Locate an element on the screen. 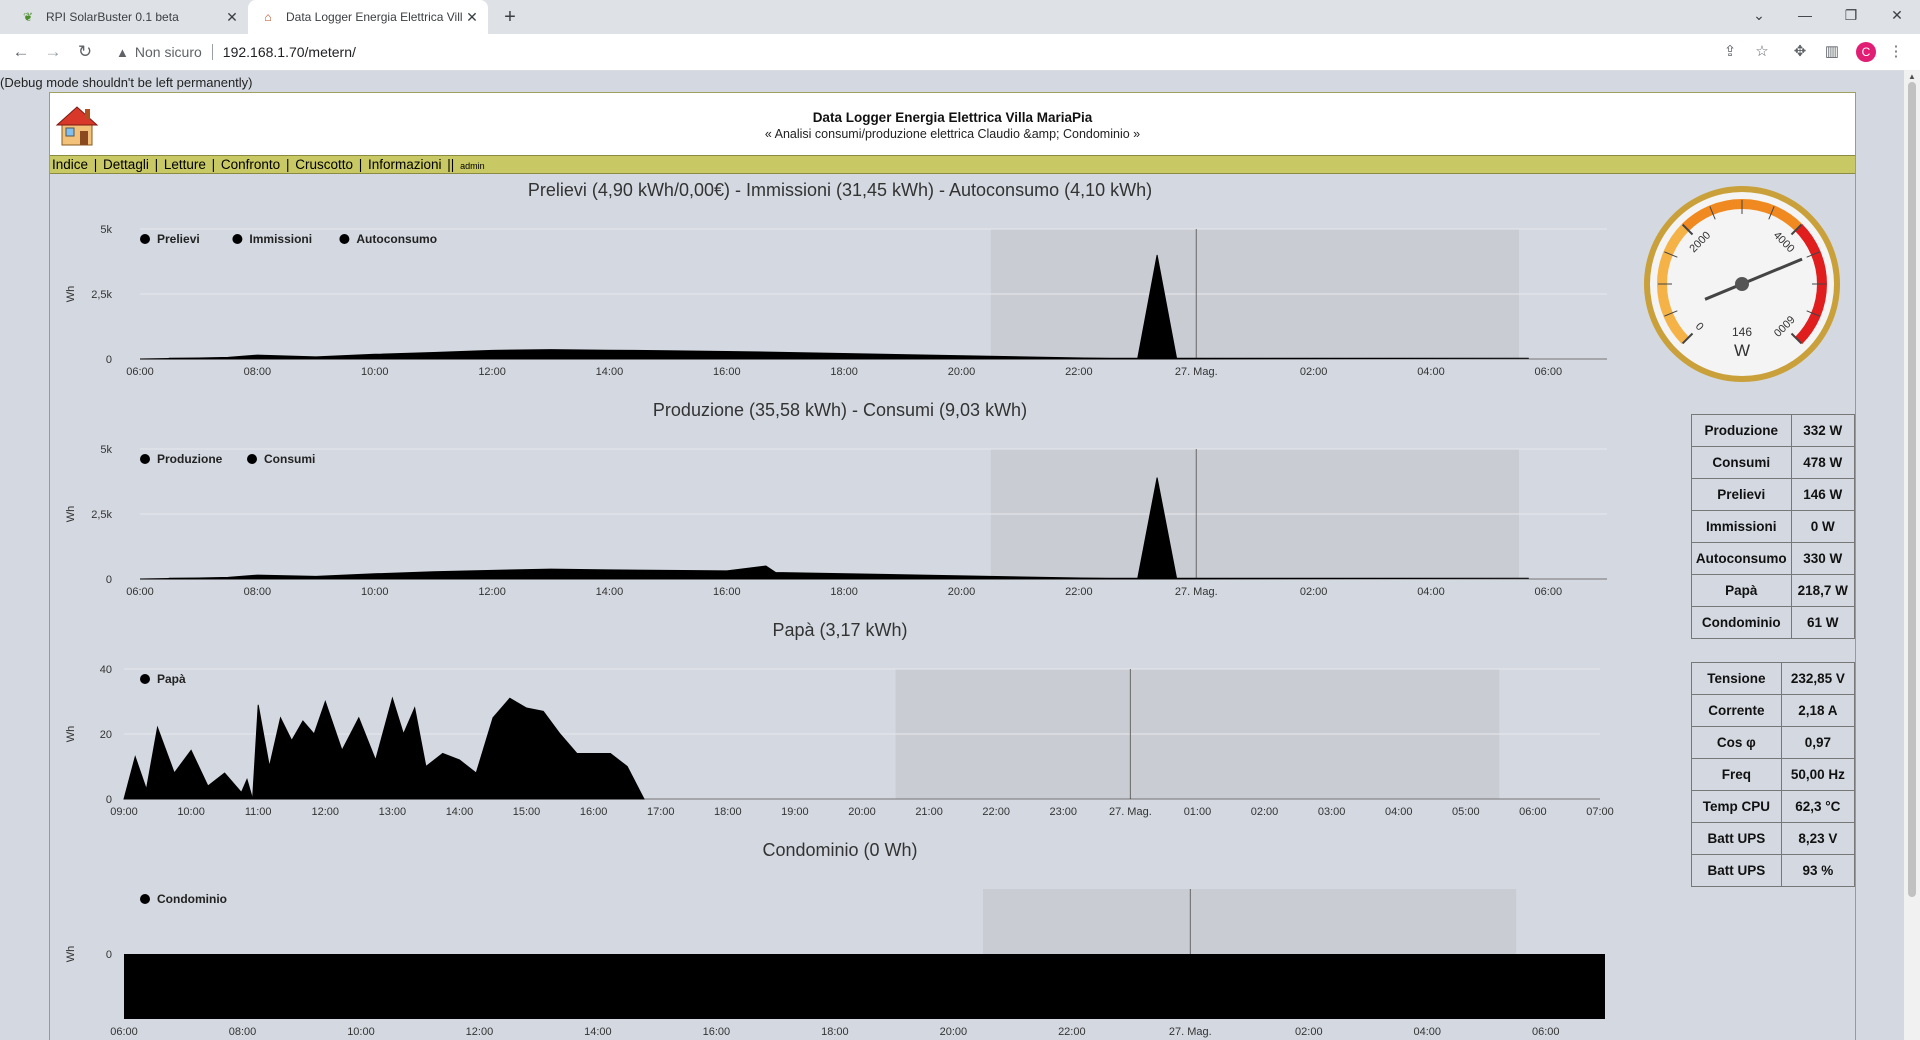  legend-label: Prelievi is located at coordinates (178, 239).